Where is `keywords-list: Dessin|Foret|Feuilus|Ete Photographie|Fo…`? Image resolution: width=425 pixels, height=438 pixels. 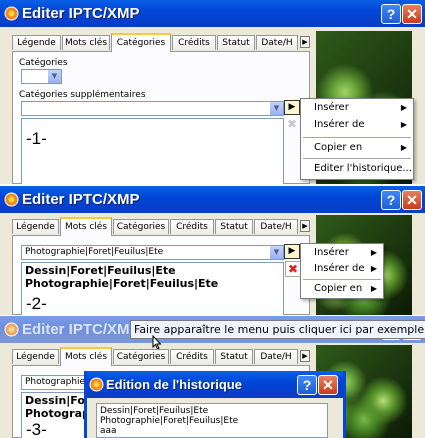 keywords-list: Dessin|Foret|Feuilus|Ete Photographie|Fo… is located at coordinates (152, 288).